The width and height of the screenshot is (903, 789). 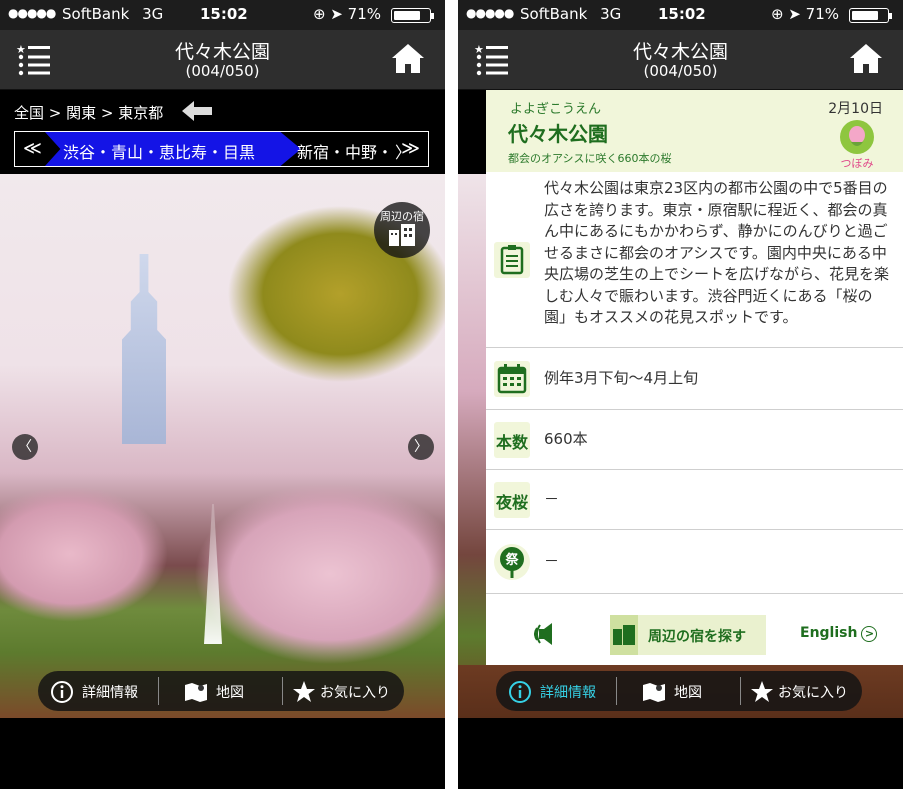 What do you see at coordinates (869, 634) in the screenshot?
I see `chevron-right-icon: >` at bounding box center [869, 634].